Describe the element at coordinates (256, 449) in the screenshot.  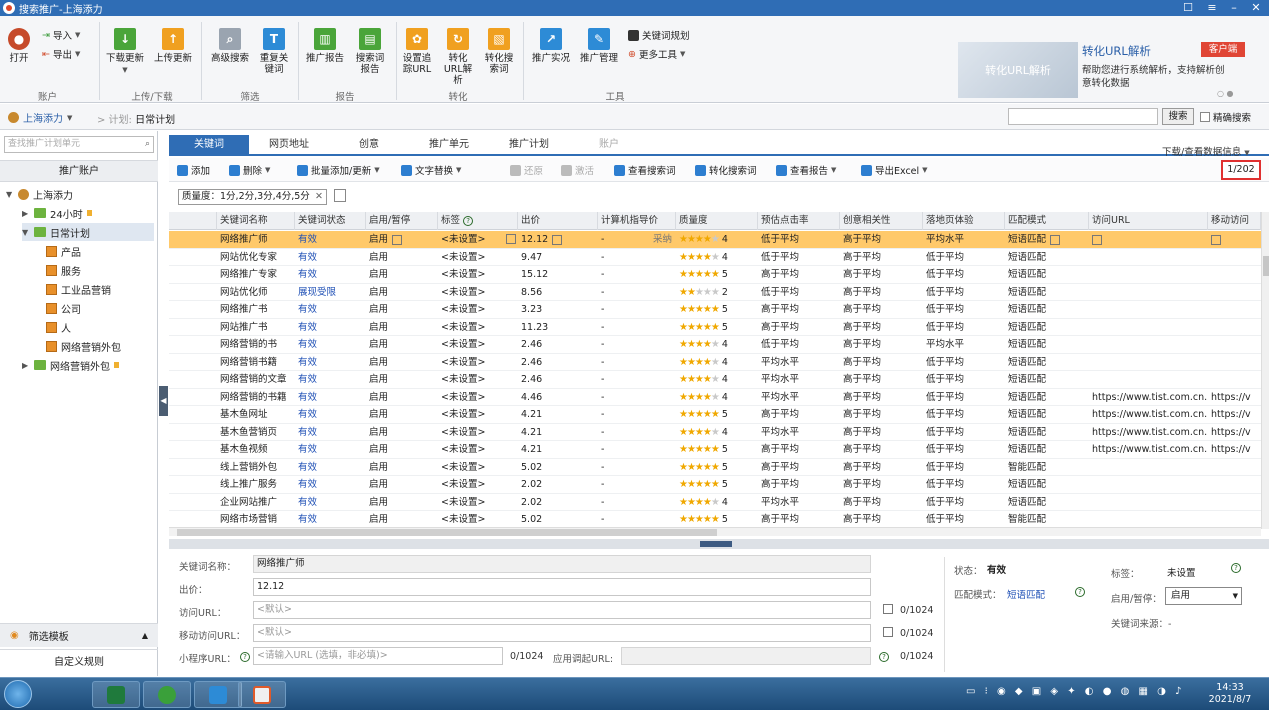
I see `cell-name: 基木鱼视频` at that location.